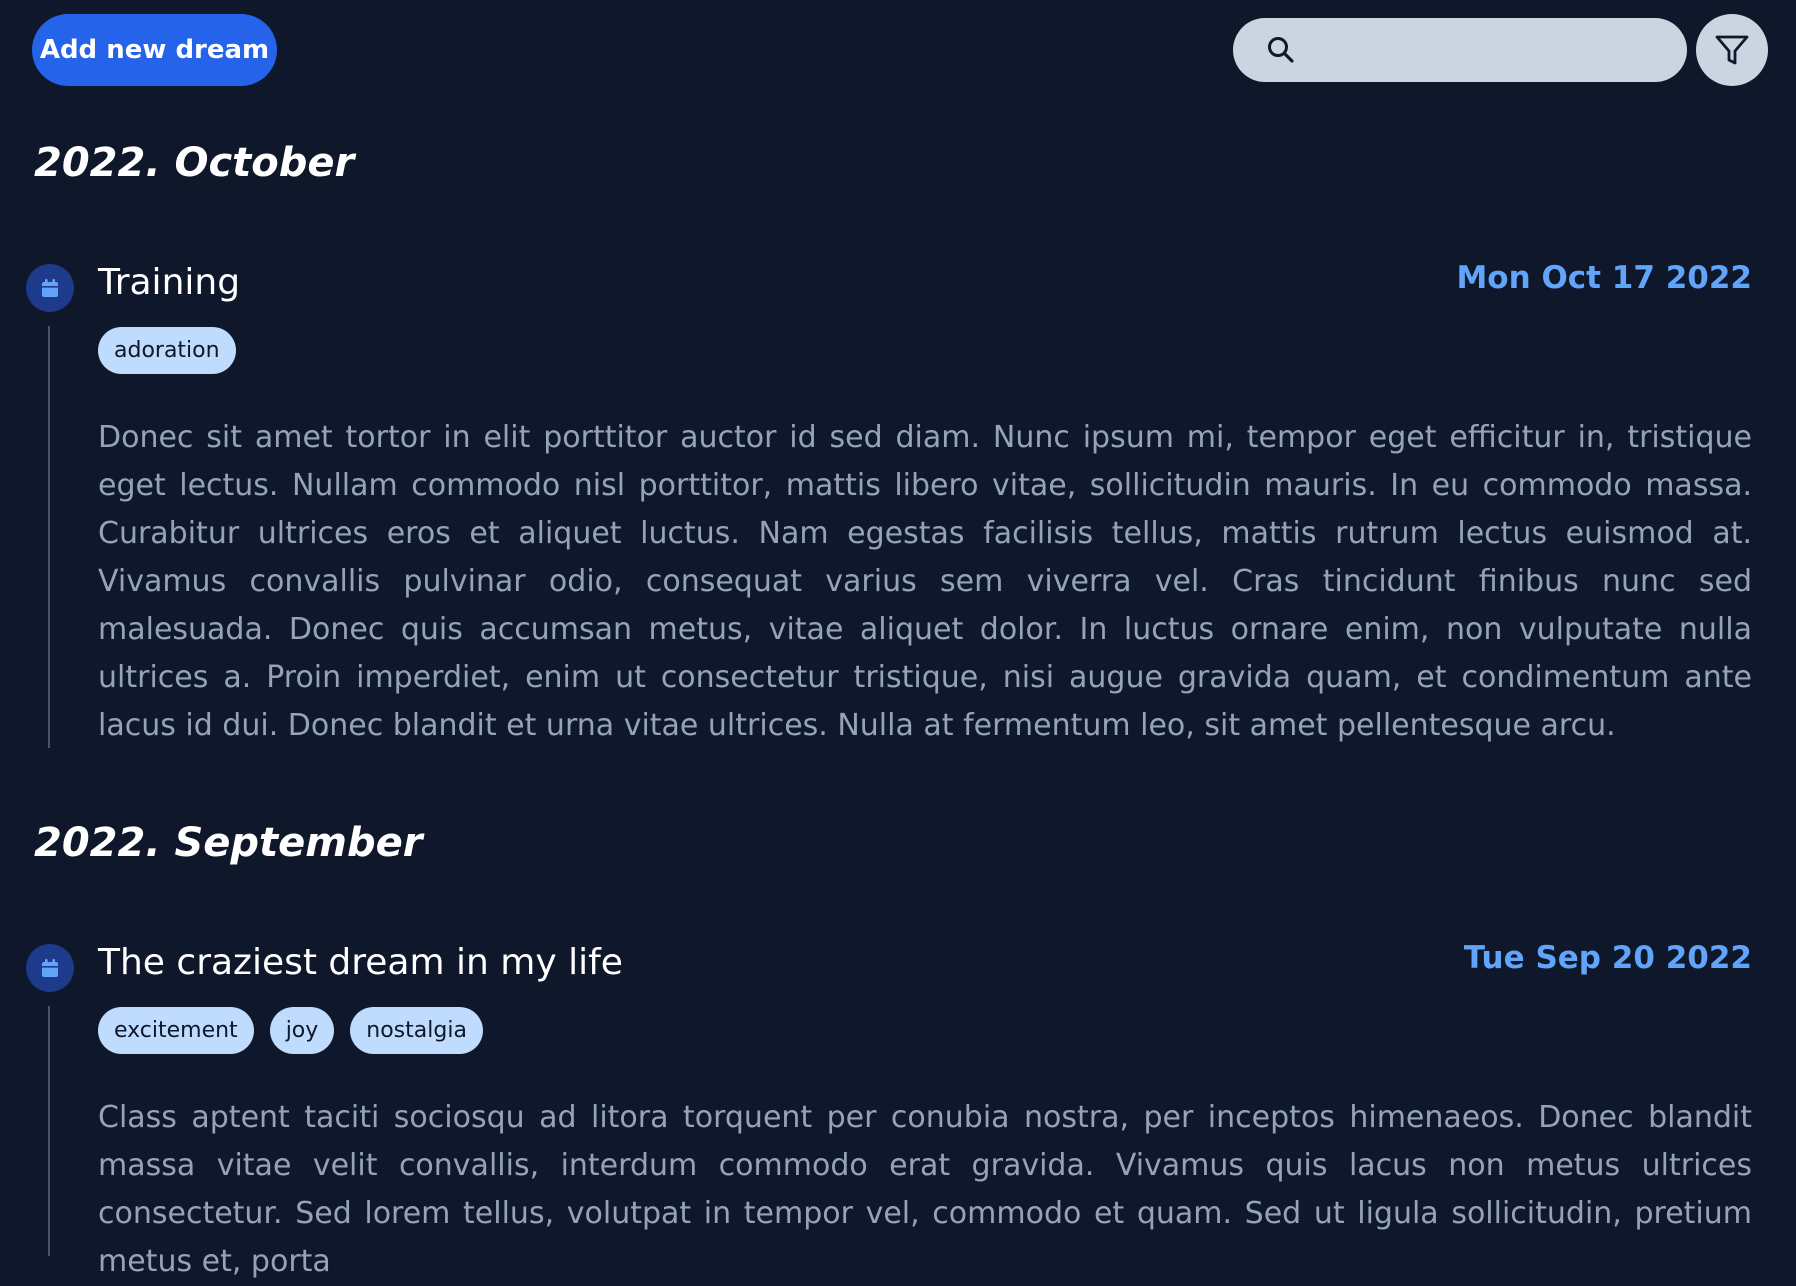 The height and width of the screenshot is (1286, 1796). I want to click on tag: nostalgia, so click(416, 1030).